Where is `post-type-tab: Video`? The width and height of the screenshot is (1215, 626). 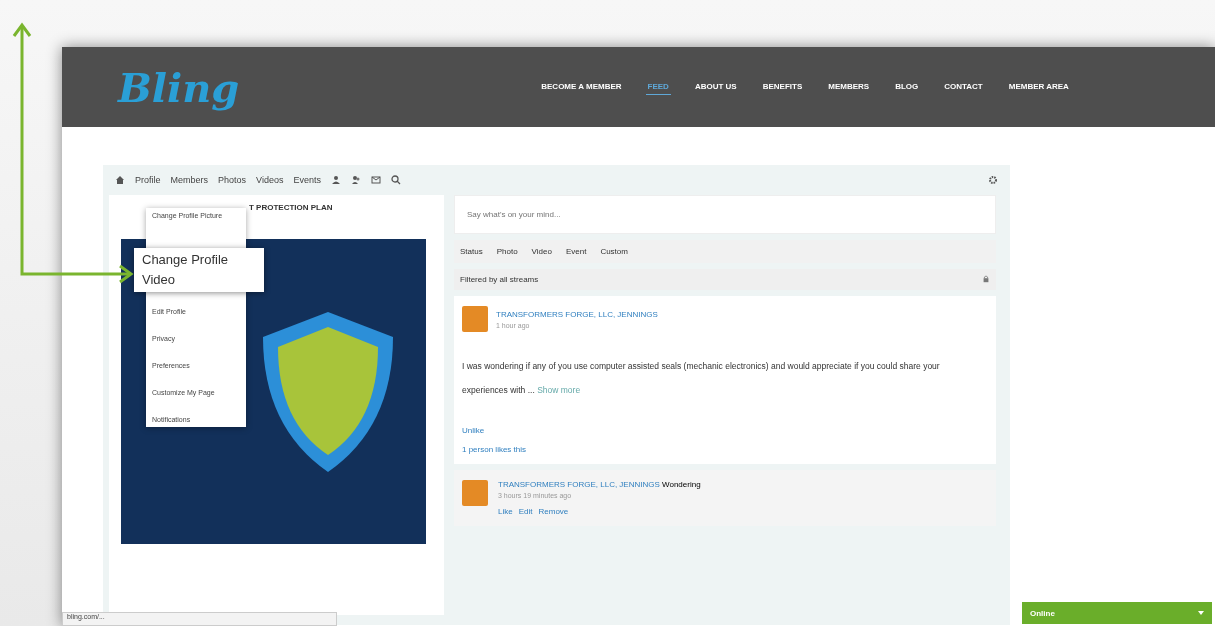
post-type-tab: Video is located at coordinates (541, 251).